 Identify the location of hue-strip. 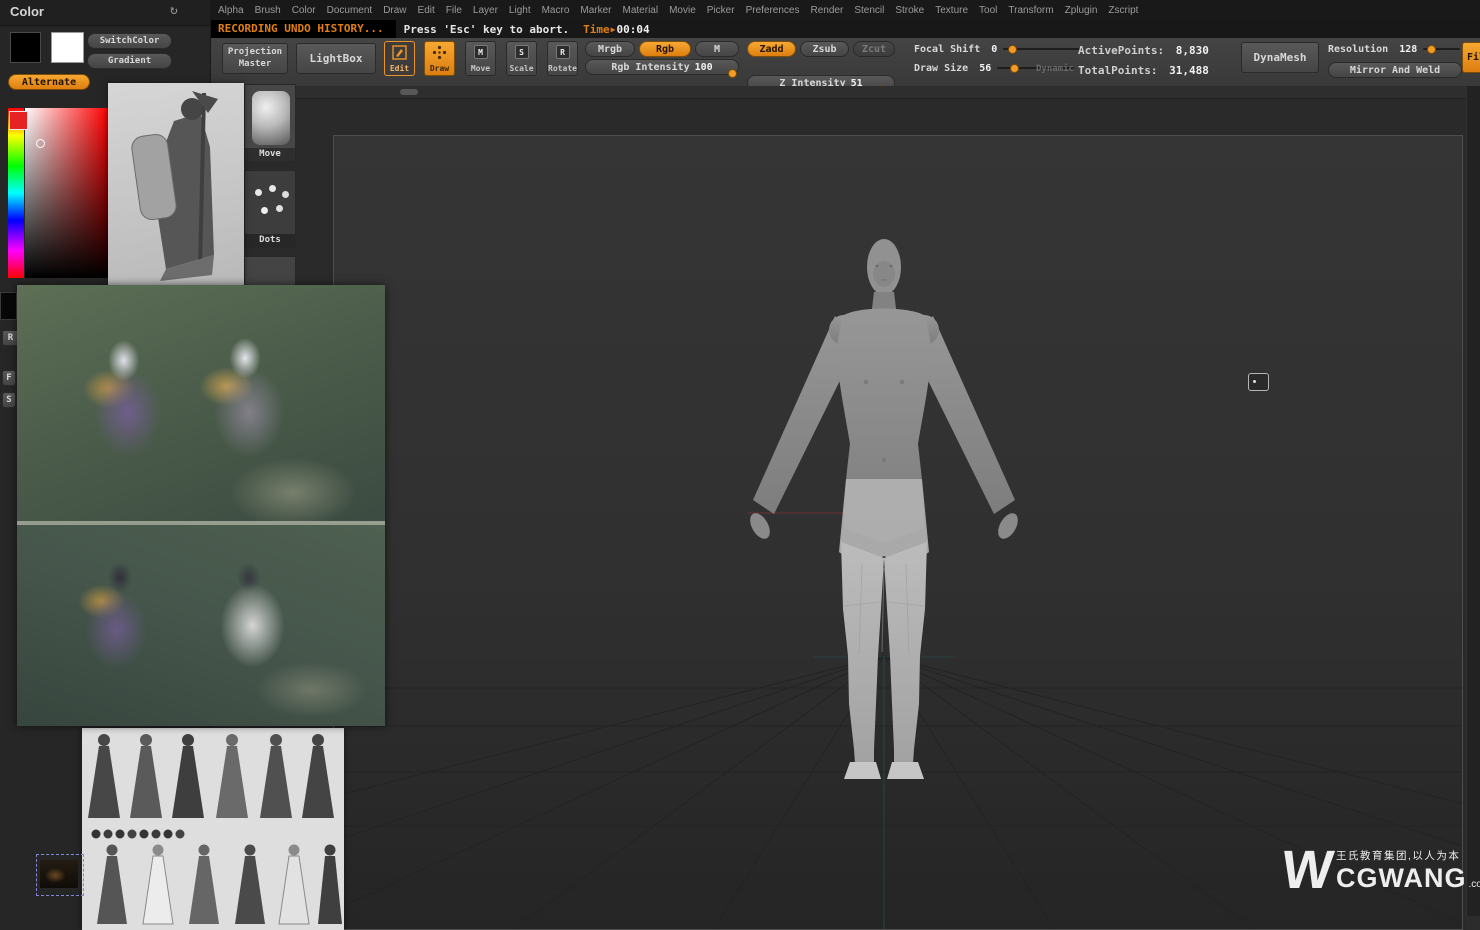
(16, 193).